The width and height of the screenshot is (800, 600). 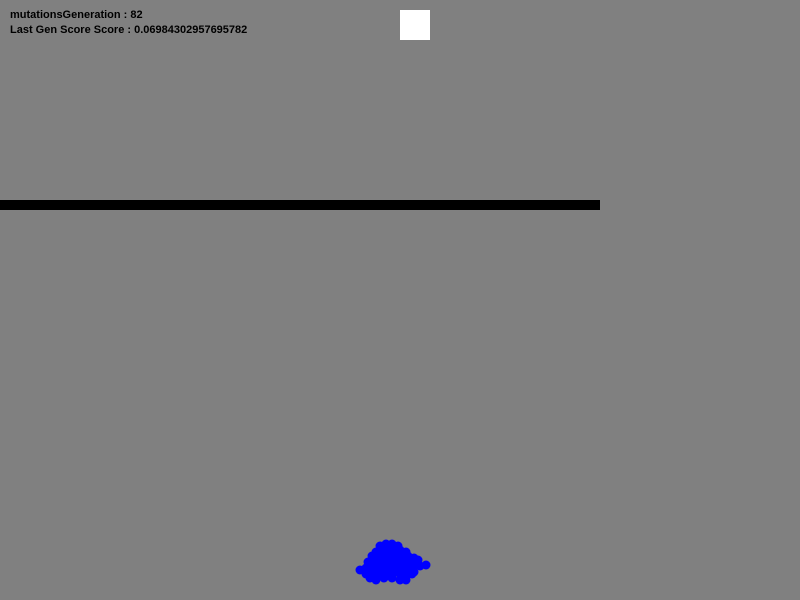 What do you see at coordinates (300, 205) in the screenshot?
I see `obstacle-bar` at bounding box center [300, 205].